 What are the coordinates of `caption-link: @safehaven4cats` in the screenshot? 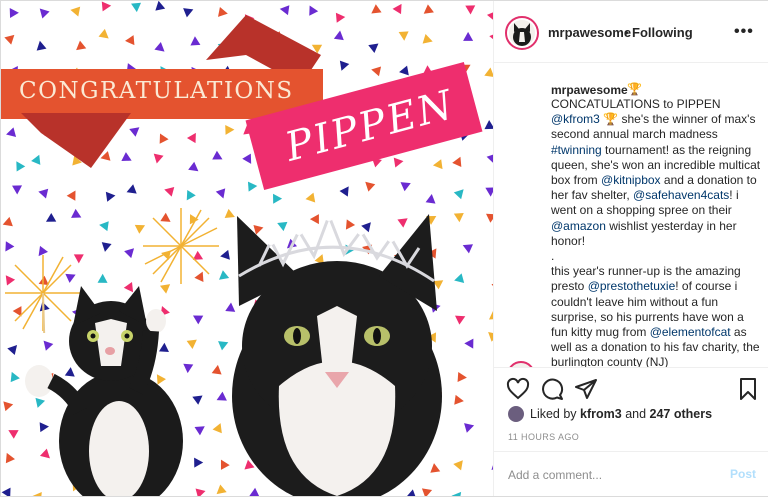 It's located at (681, 195).